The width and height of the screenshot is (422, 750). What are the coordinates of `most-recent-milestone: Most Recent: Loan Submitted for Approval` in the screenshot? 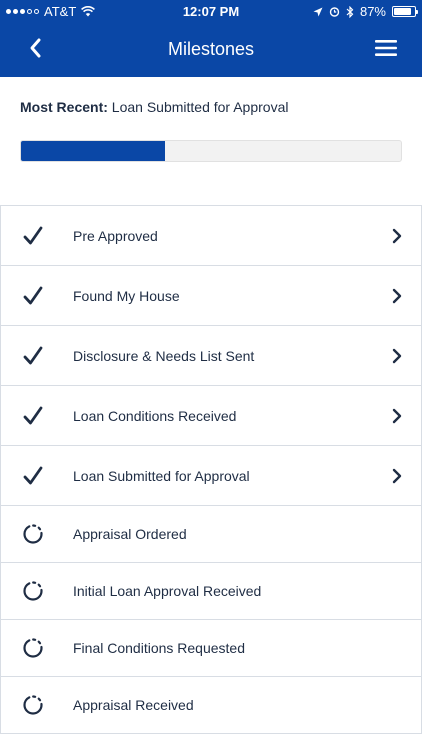 It's located at (154, 107).